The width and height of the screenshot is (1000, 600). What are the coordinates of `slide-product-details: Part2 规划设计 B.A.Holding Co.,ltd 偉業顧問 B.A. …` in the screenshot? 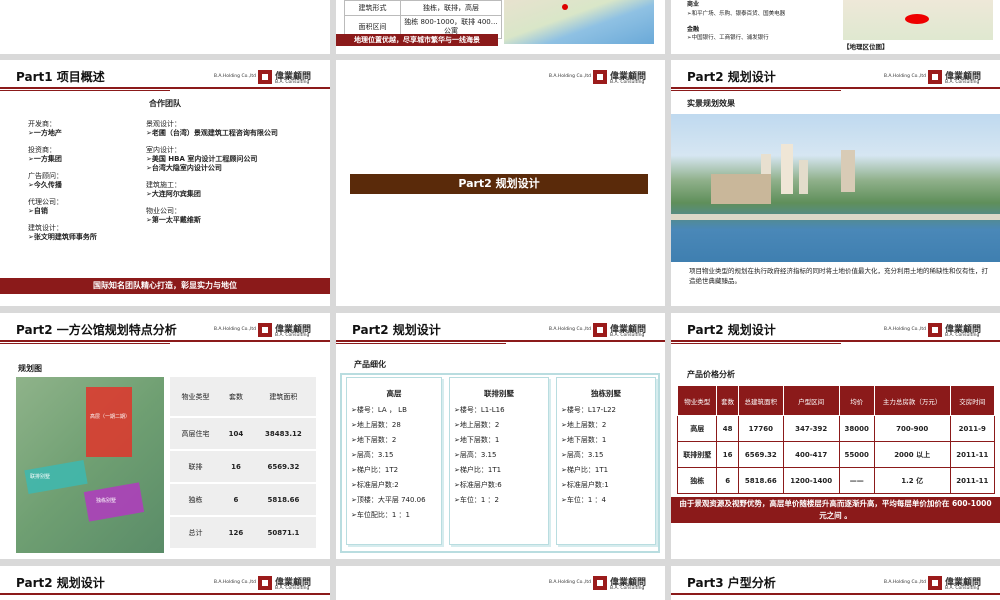 It's located at (500, 436).